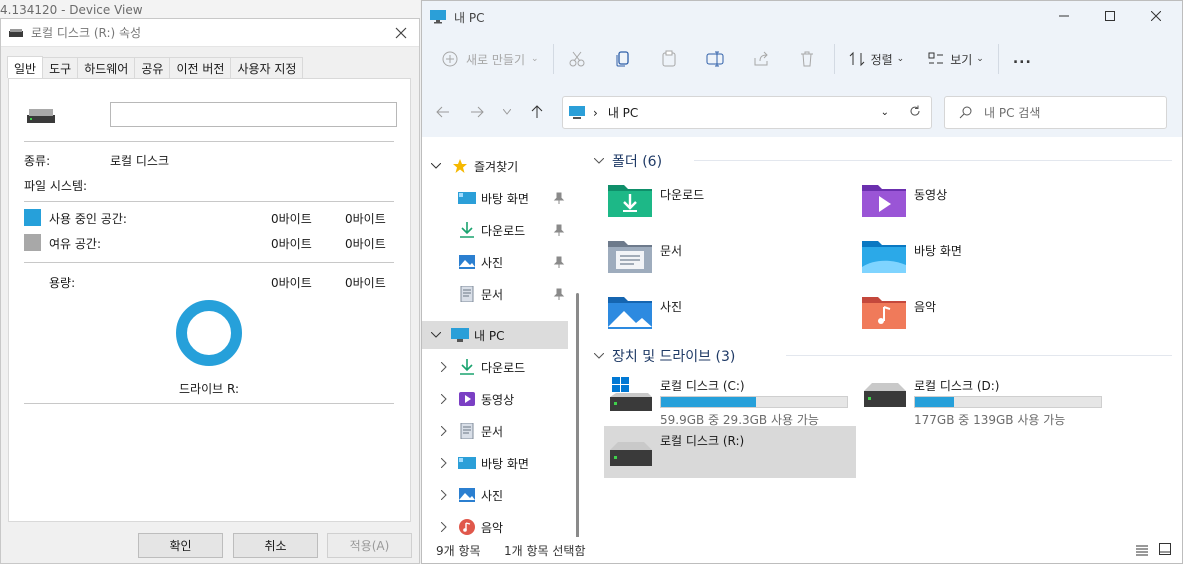 The width and height of the screenshot is (1183, 564). What do you see at coordinates (938, 251) in the screenshot?
I see `folder-name: 바탕 화면` at bounding box center [938, 251].